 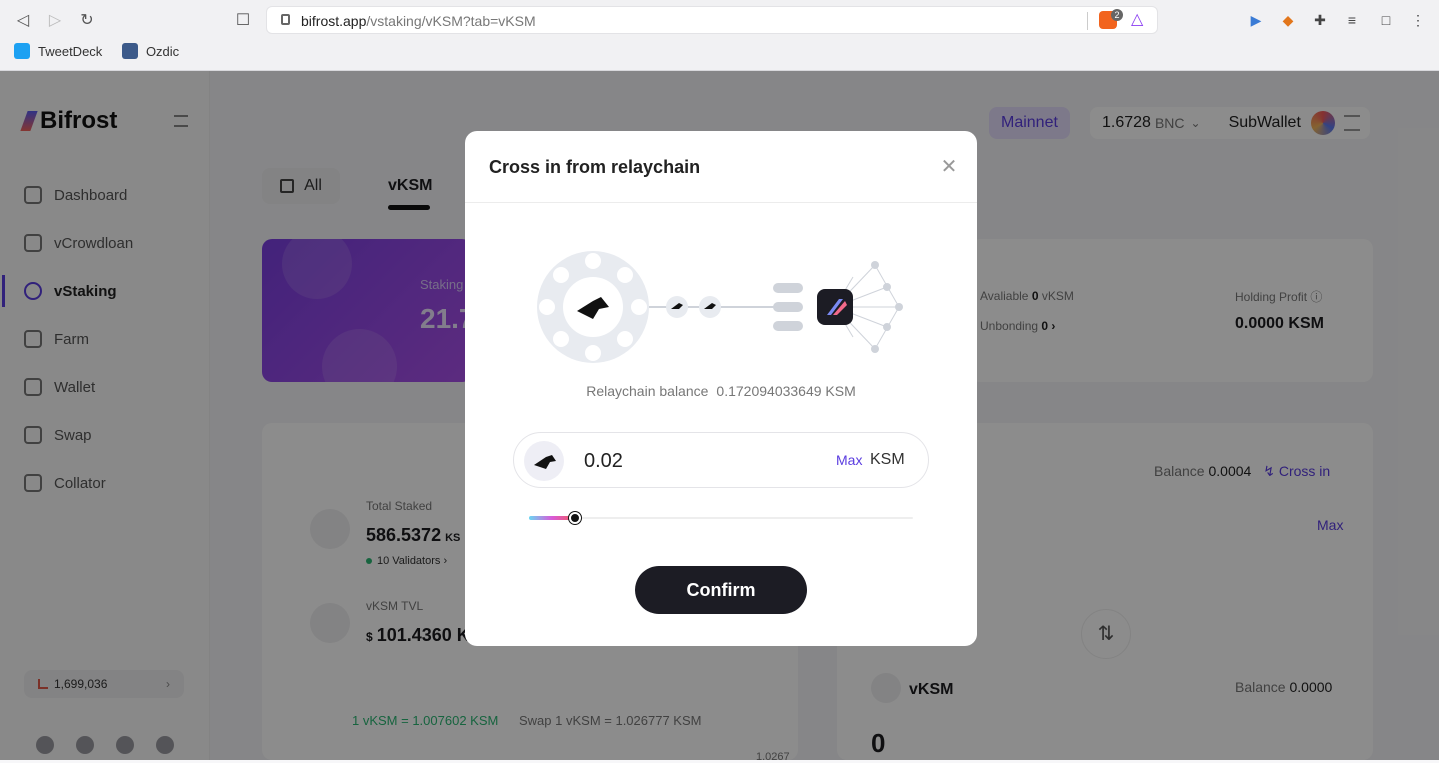 What do you see at coordinates (1137, 20) in the screenshot?
I see `brave-rewards-icon: △` at bounding box center [1137, 20].